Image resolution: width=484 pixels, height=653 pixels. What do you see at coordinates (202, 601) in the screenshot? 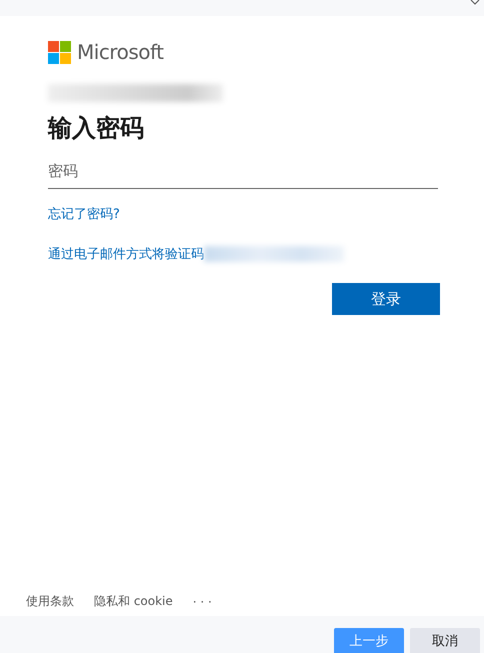
I see `footer-link: · · ·` at bounding box center [202, 601].